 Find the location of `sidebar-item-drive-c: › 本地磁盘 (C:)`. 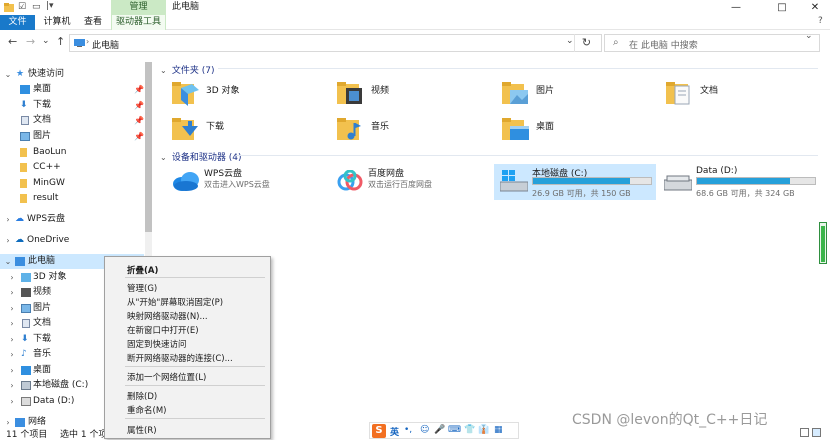

sidebar-item-drive-c: › 本地磁盘 (C:) is located at coordinates (52, 385).